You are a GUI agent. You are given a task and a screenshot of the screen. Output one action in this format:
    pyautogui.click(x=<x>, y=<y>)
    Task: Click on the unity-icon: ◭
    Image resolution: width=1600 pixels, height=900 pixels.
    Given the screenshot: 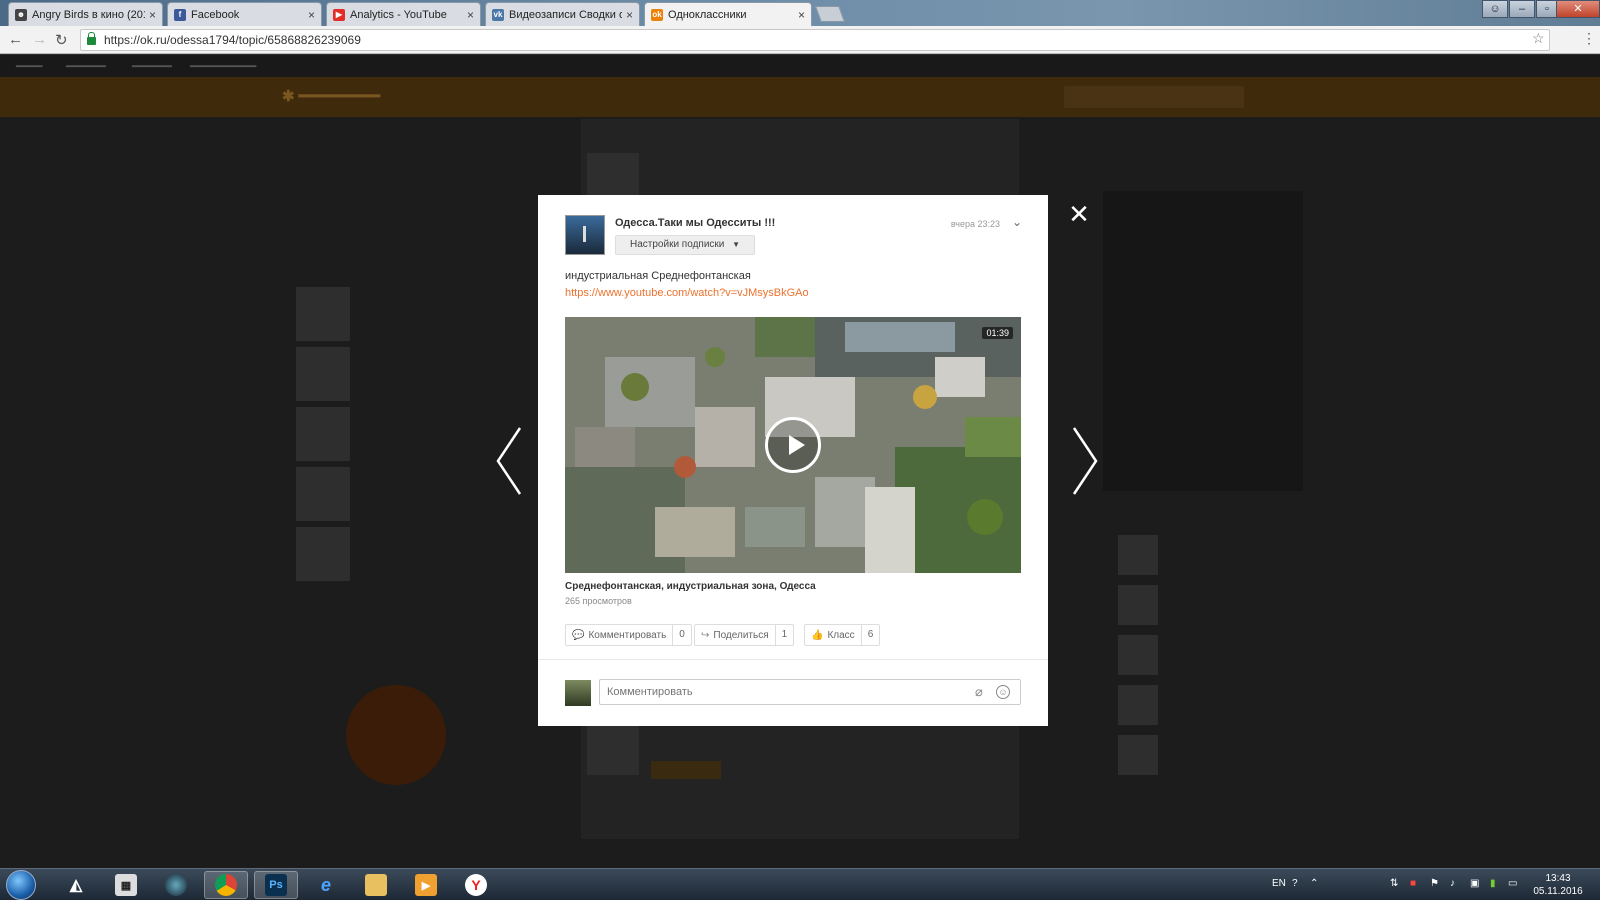 What is the action you would take?
    pyautogui.click(x=76, y=885)
    